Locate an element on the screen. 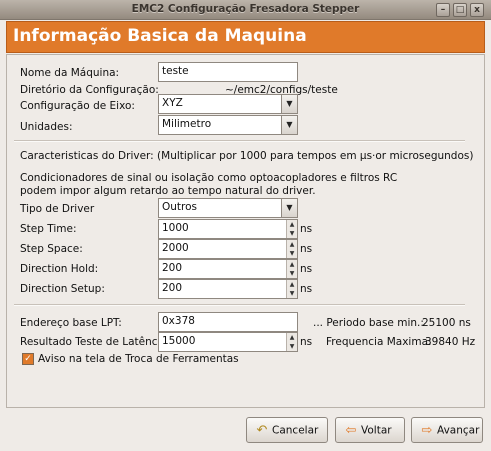 This screenshot has height=451, width=491. arrow-left-icon: ⇦ is located at coordinates (351, 430).